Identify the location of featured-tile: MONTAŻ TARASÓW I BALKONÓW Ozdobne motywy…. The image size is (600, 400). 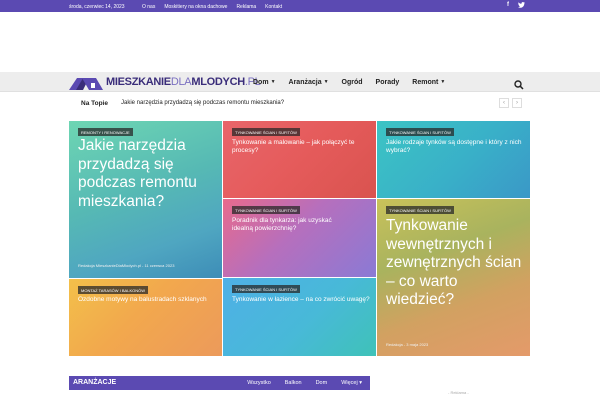
(145, 317).